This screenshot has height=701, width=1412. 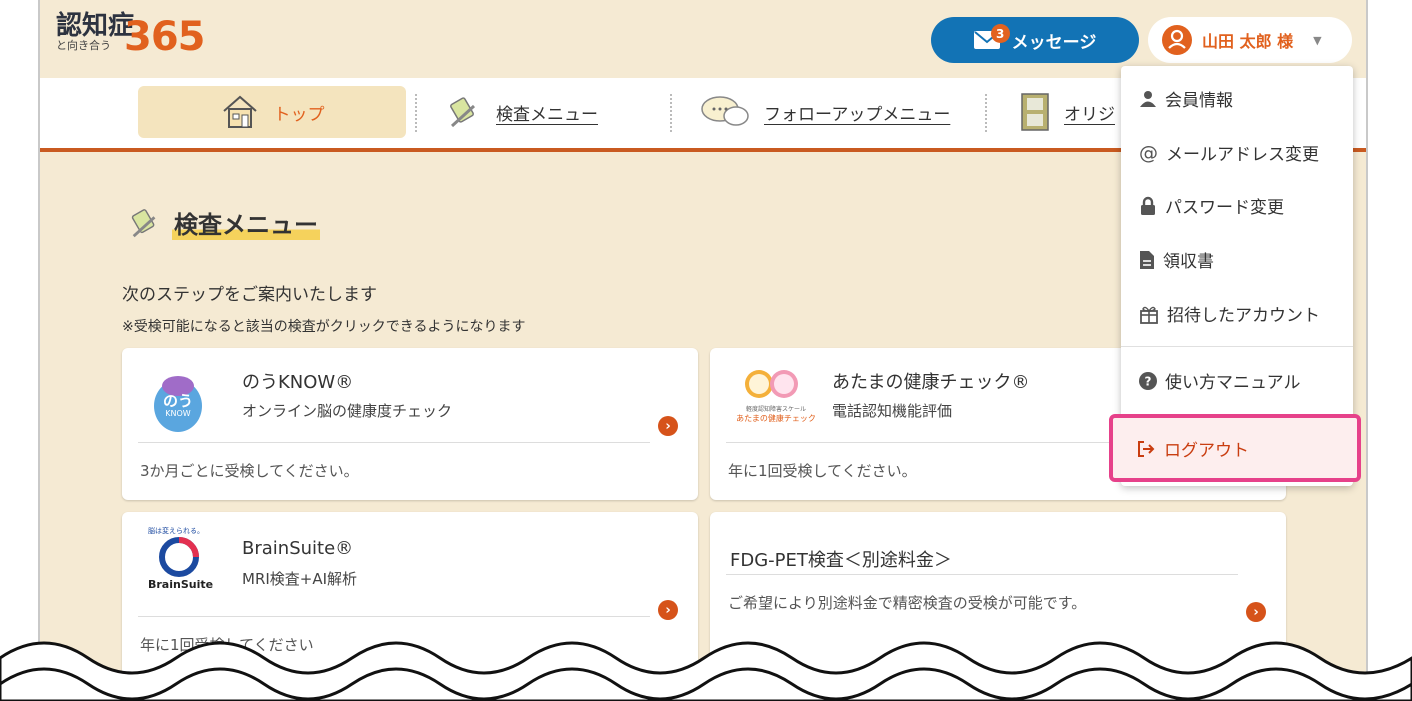 What do you see at coordinates (1211, 205) in the screenshot?
I see `menu-item-change-password: パスワード変更` at bounding box center [1211, 205].